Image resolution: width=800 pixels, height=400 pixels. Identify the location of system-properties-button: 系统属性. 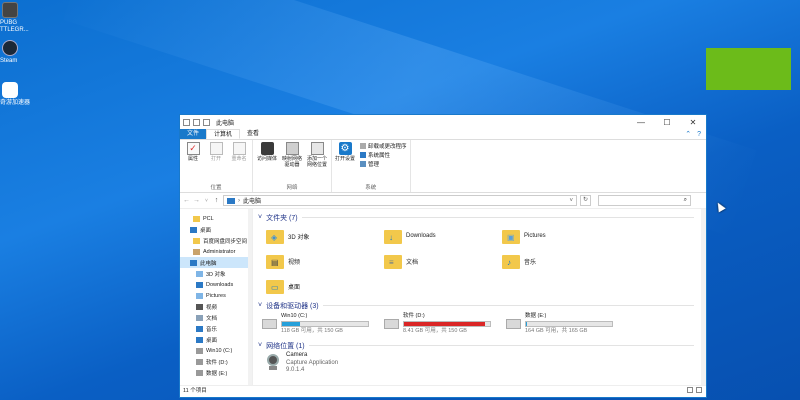
(383, 155).